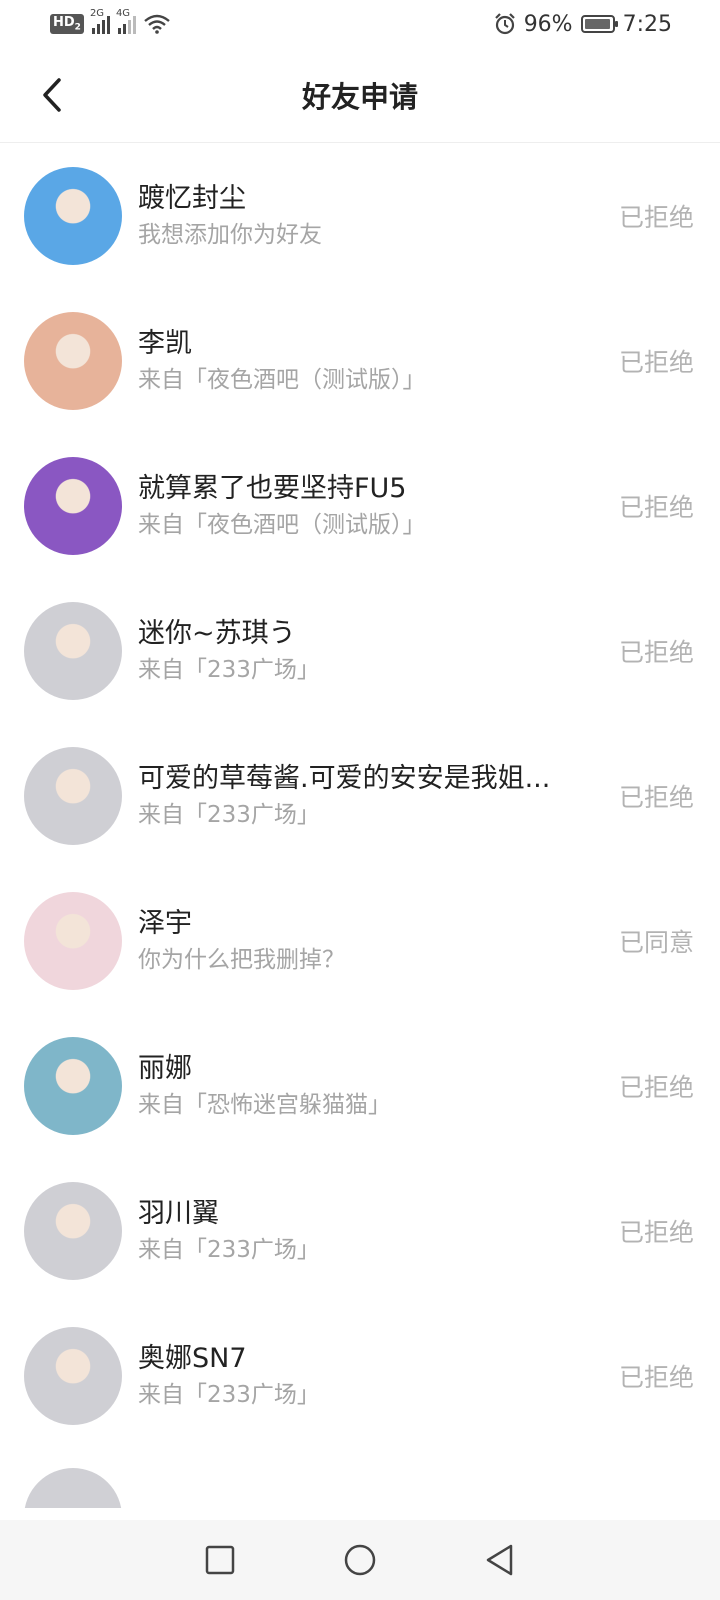 This screenshot has width=720, height=1600. I want to click on list-item: 李凯 来自「夜色酒吧（测试版）」 已拒绝, so click(360, 360).